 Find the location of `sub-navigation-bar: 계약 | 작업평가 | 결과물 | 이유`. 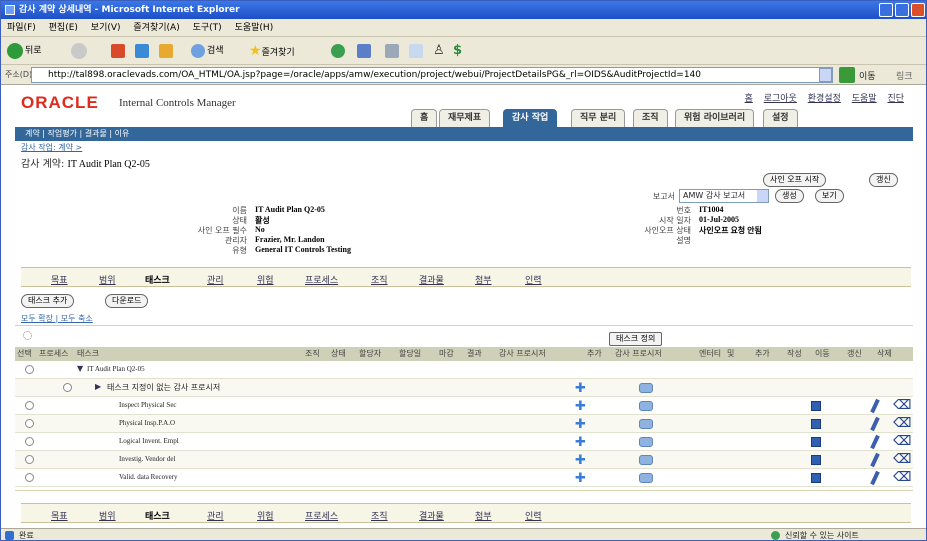

sub-navigation-bar: 계약 | 작업평가 | 결과물 | 이유 is located at coordinates (464, 134).